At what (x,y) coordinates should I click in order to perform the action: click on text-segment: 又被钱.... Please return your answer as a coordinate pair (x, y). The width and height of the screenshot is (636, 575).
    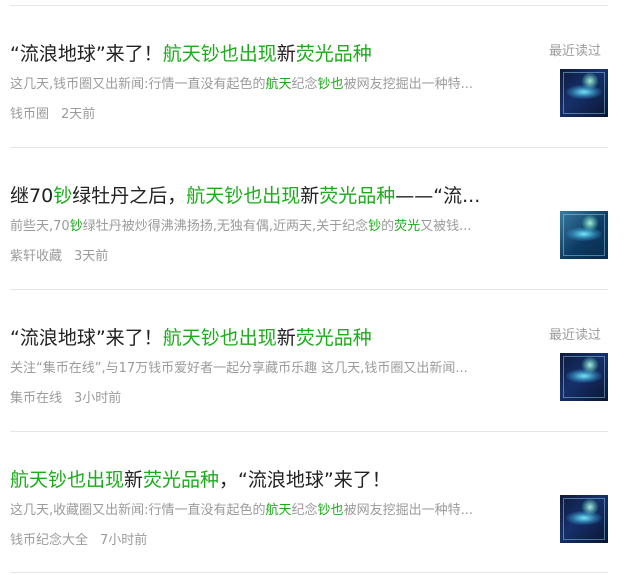
    Looking at the image, I should click on (446, 226).